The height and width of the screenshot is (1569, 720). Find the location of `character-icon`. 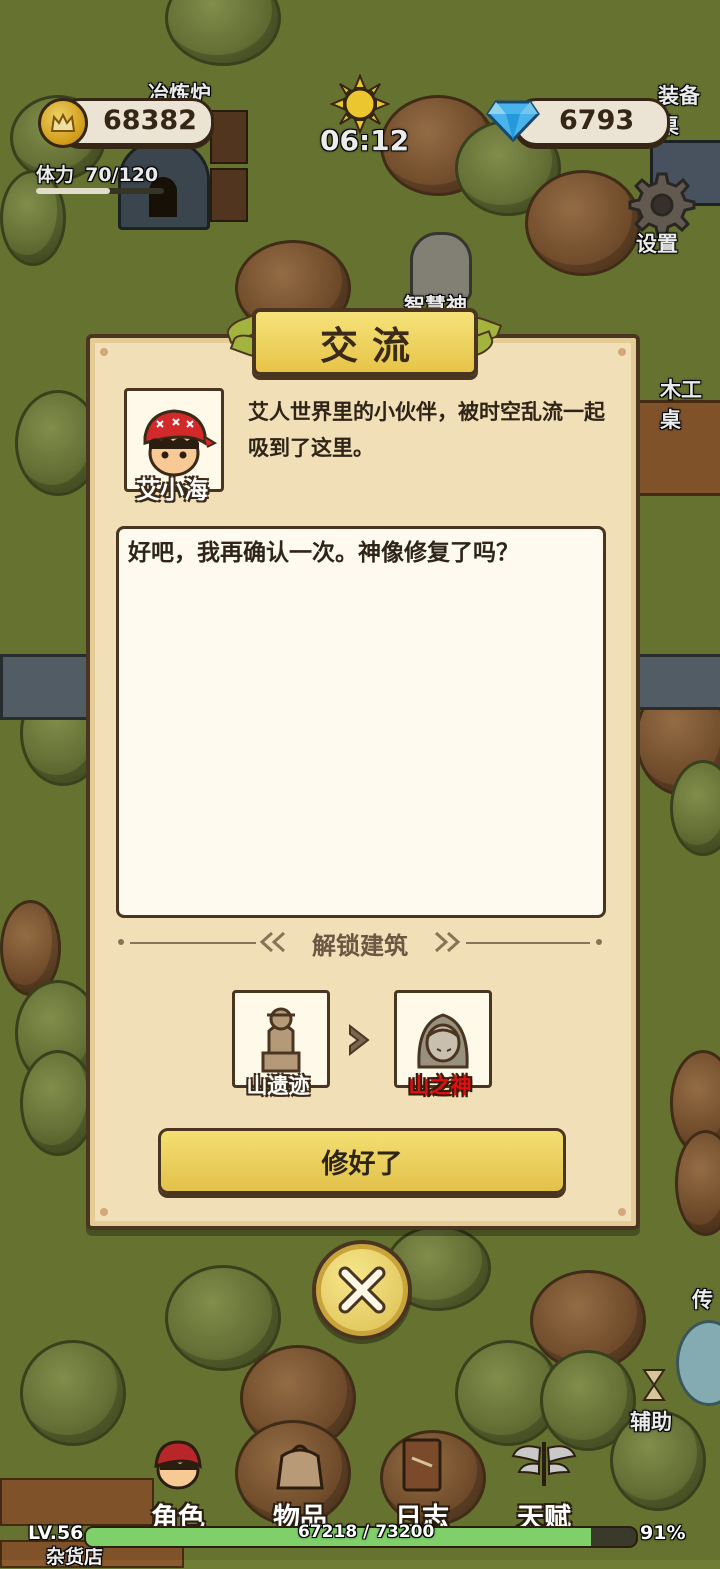

character-icon is located at coordinates (178, 1465).